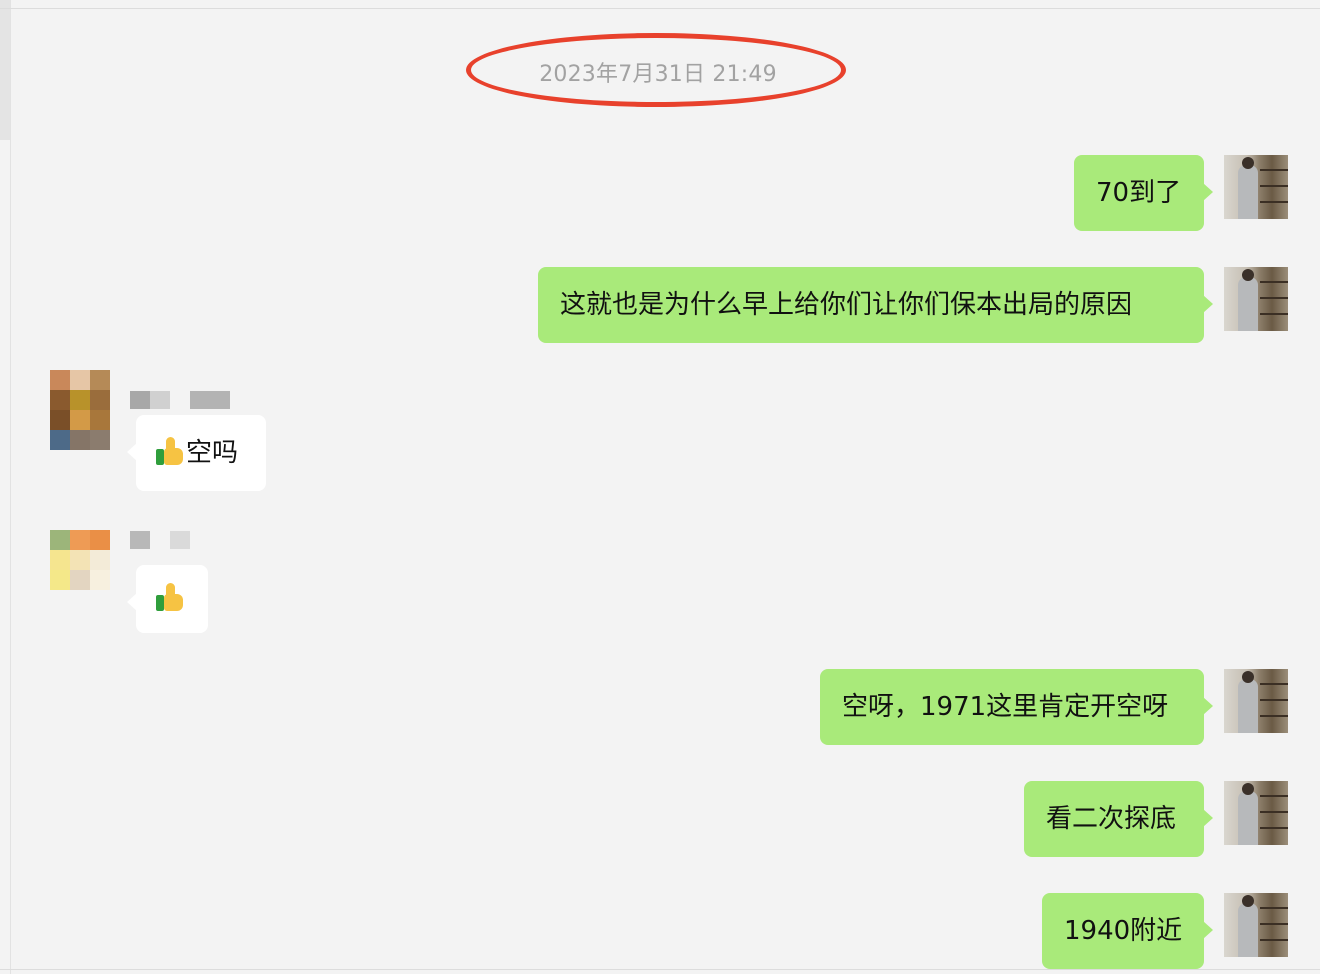 The image size is (1320, 974). Describe the element at coordinates (1139, 193) in the screenshot. I see `message-text: 70到了` at that location.